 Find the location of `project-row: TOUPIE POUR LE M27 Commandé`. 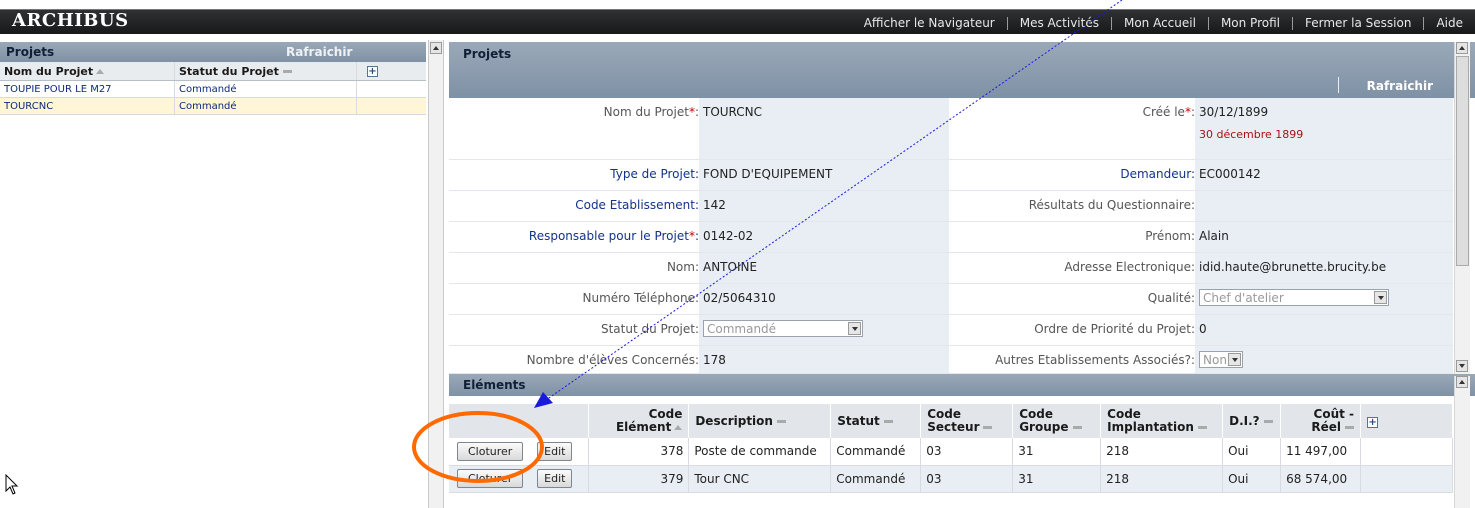

project-row: TOUPIE POUR LE M27 Commandé is located at coordinates (213, 89).